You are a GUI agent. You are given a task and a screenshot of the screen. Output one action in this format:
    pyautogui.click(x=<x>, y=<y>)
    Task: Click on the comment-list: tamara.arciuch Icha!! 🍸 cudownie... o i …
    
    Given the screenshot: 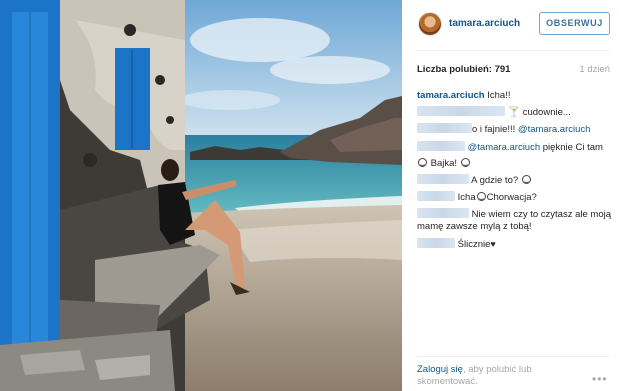 What is the action you would take?
    pyautogui.click(x=514, y=172)
    